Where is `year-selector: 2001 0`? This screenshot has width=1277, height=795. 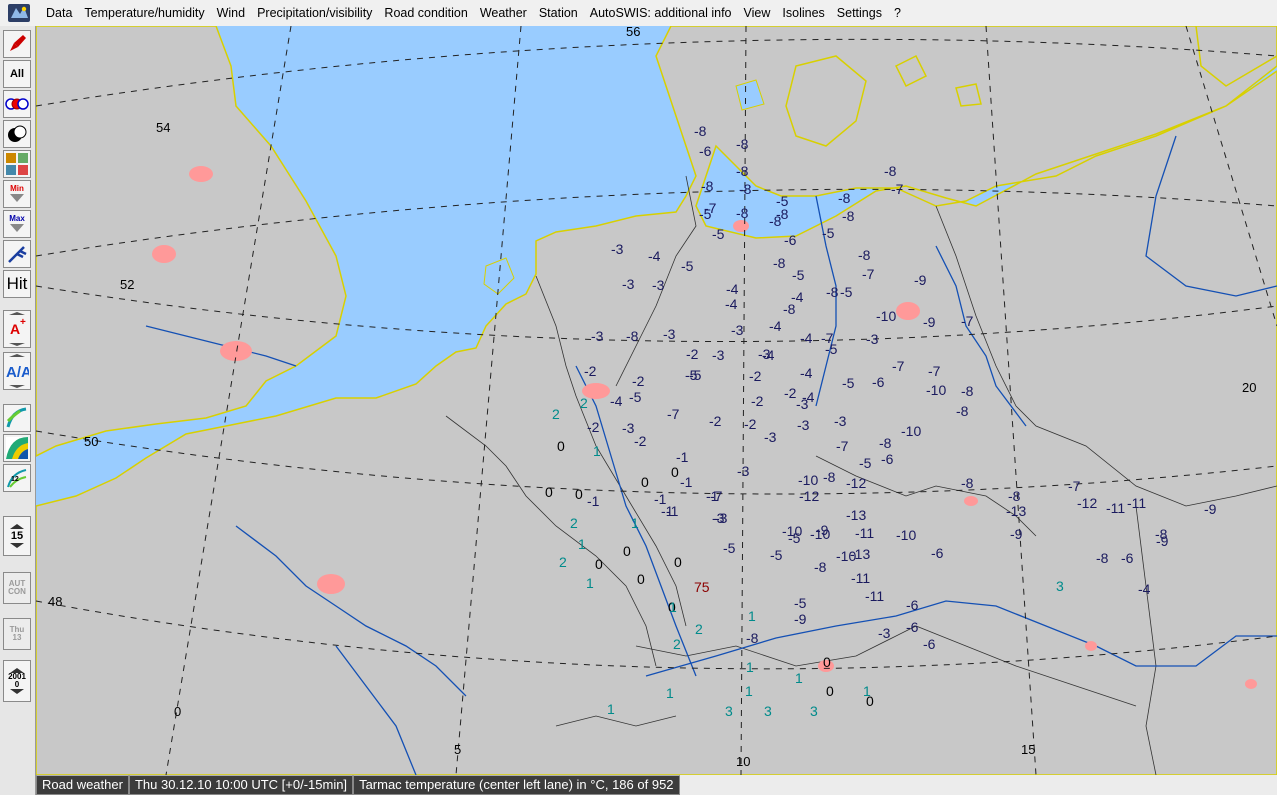
year-selector: 2001 0 is located at coordinates (17, 681).